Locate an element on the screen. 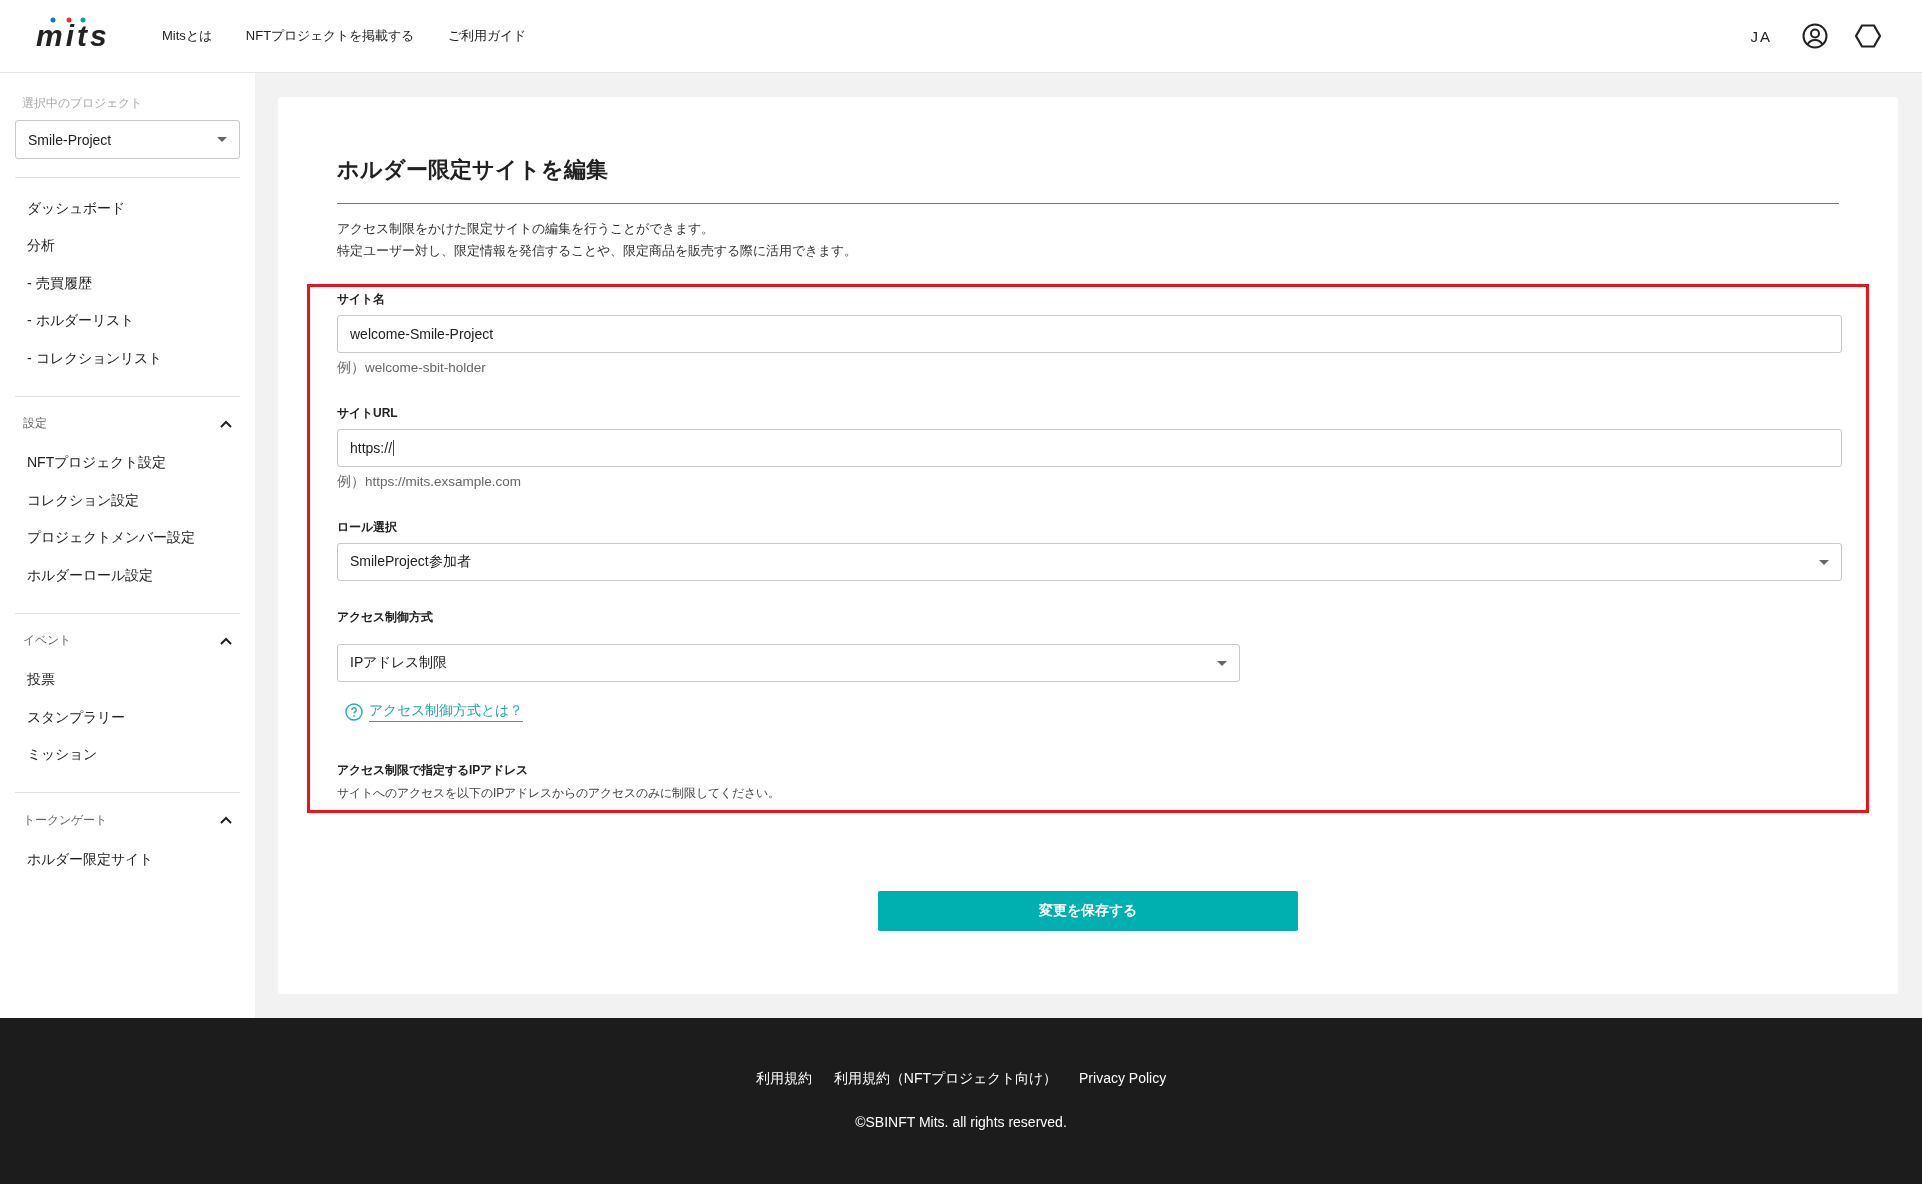 This screenshot has width=1922, height=1184. field-hint: 例）https://mits.exsample.com is located at coordinates (430, 482).